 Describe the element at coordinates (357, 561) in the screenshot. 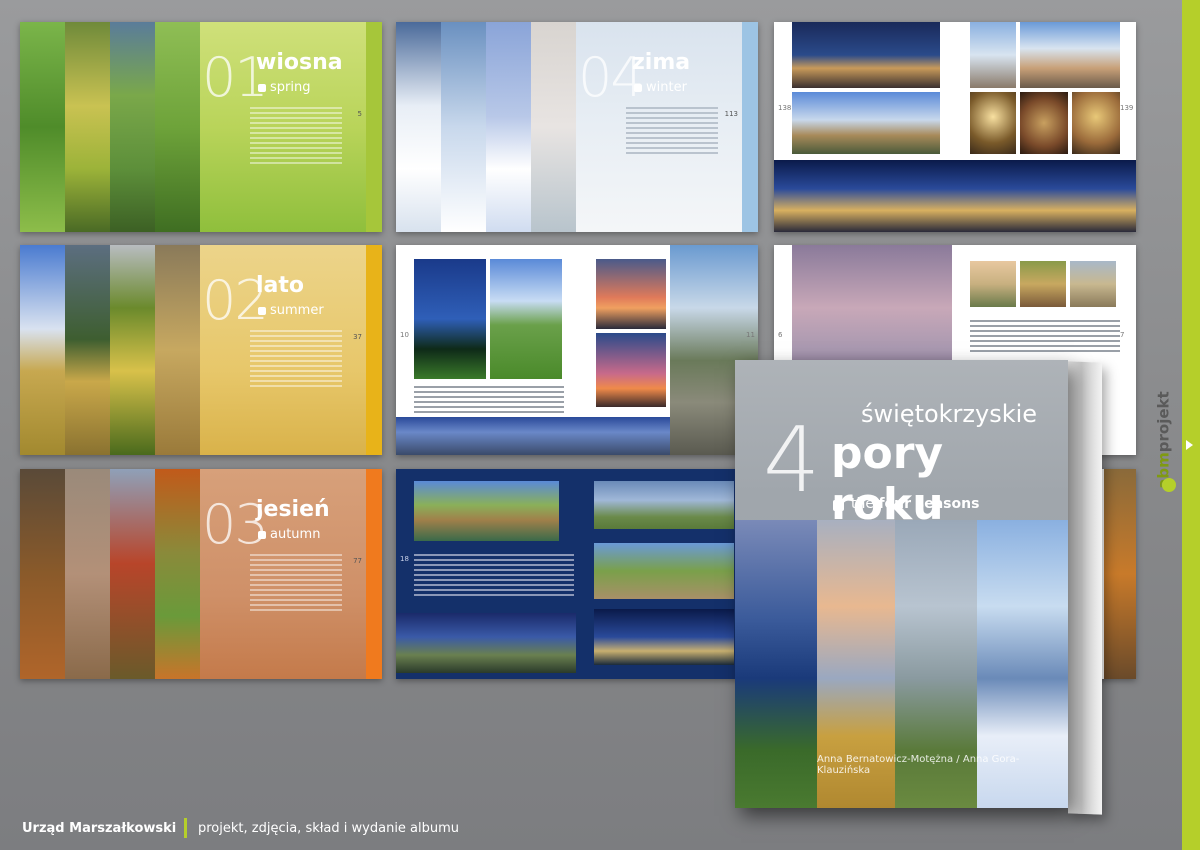

I see `autumn-page-number: 77` at that location.